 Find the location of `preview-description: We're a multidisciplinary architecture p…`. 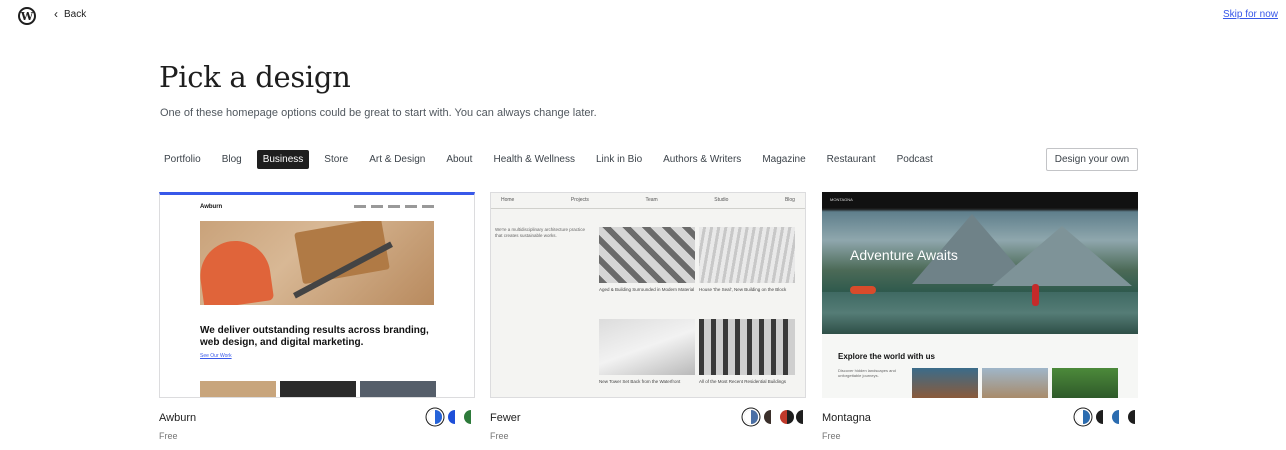

preview-description: We're a multidisciplinary architecture p… is located at coordinates (540, 232).